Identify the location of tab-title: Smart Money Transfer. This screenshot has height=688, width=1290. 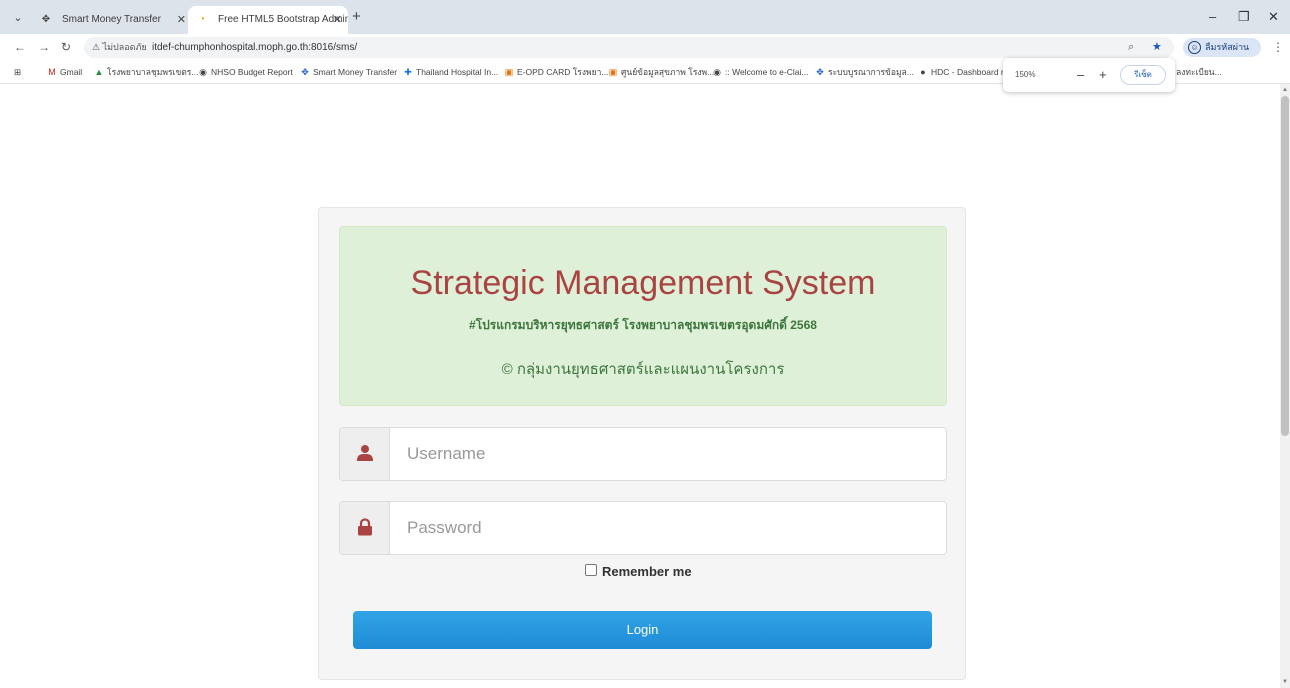
(111, 19).